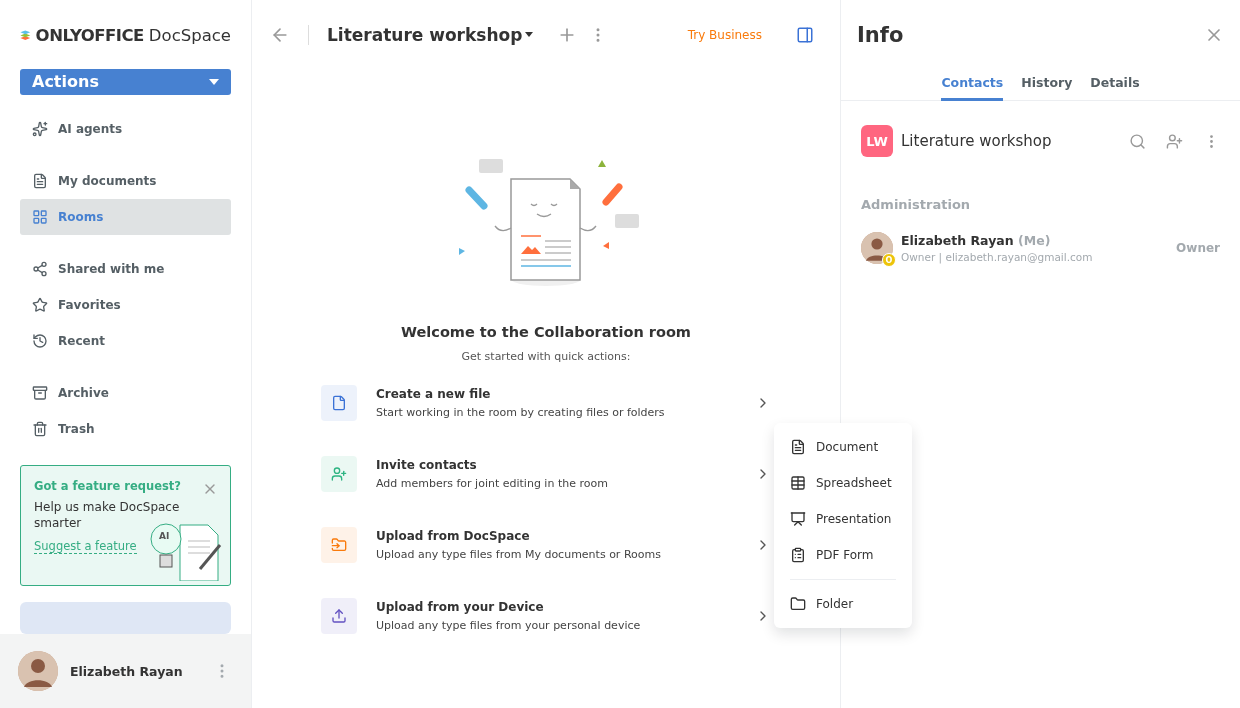 The width and height of the screenshot is (1240, 708). Describe the element at coordinates (431, 35) in the screenshot. I see `room-title: Literature workshop` at that location.